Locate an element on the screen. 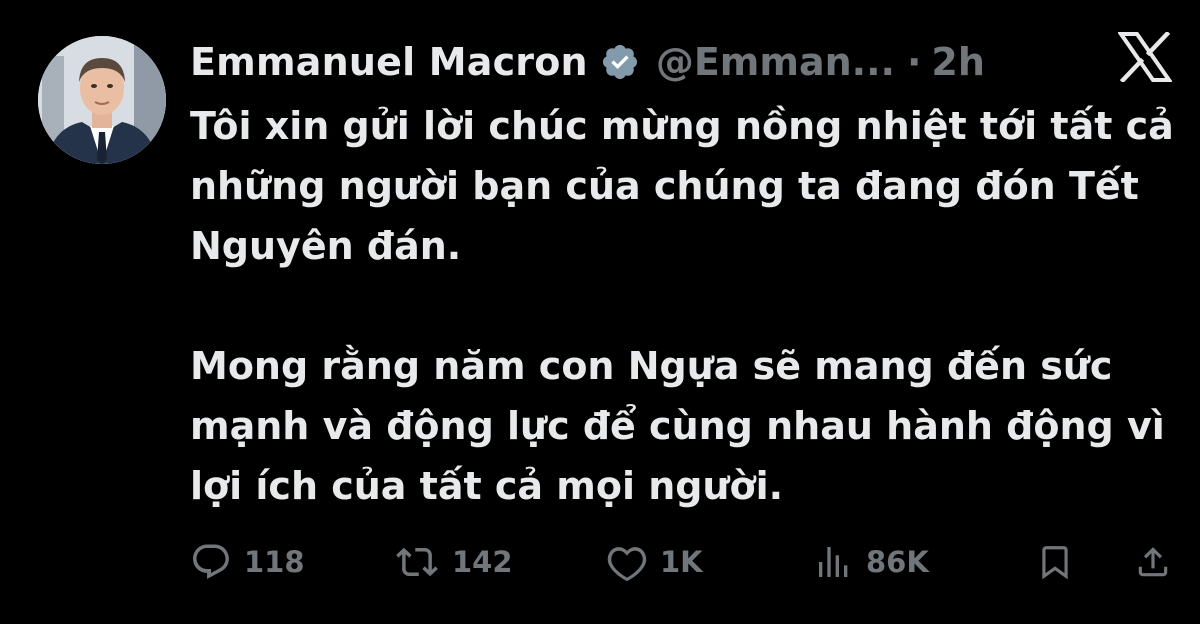 The image size is (1200, 624). share-icon is located at coordinates (1153, 562).